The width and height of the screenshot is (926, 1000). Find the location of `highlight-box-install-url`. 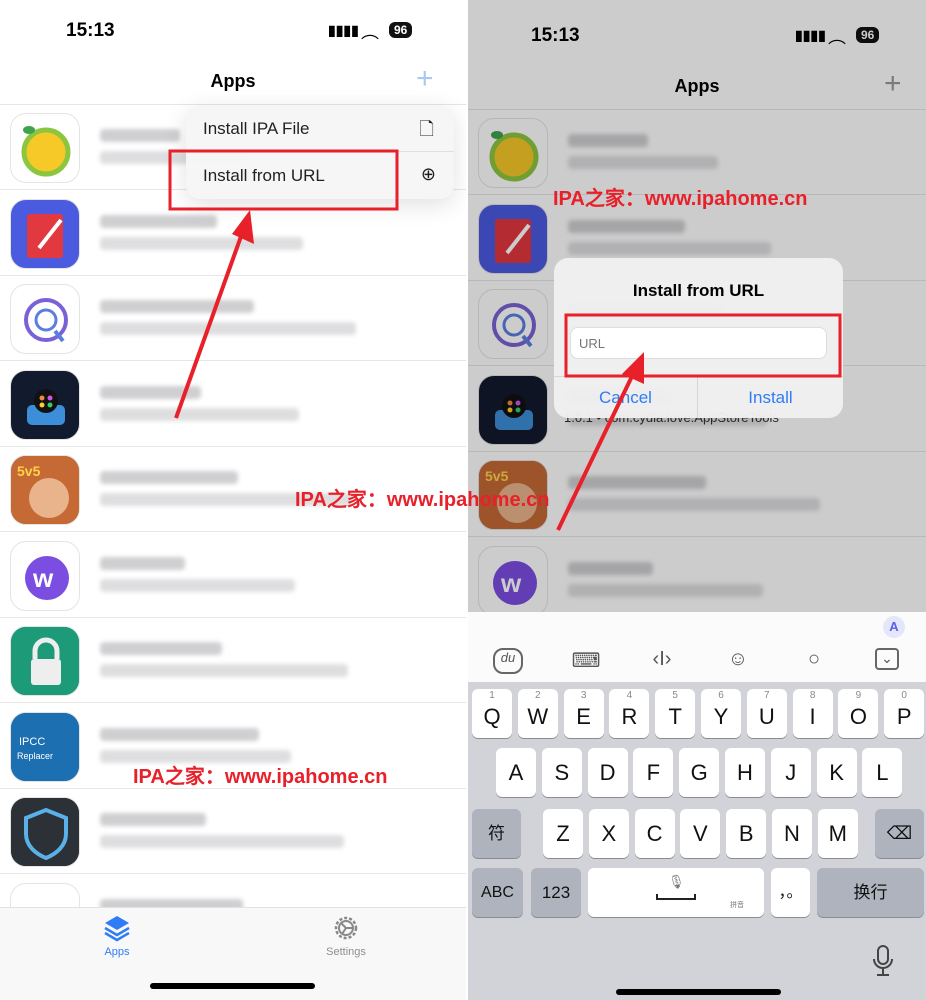

highlight-box-install-url is located at coordinates (283, 180).